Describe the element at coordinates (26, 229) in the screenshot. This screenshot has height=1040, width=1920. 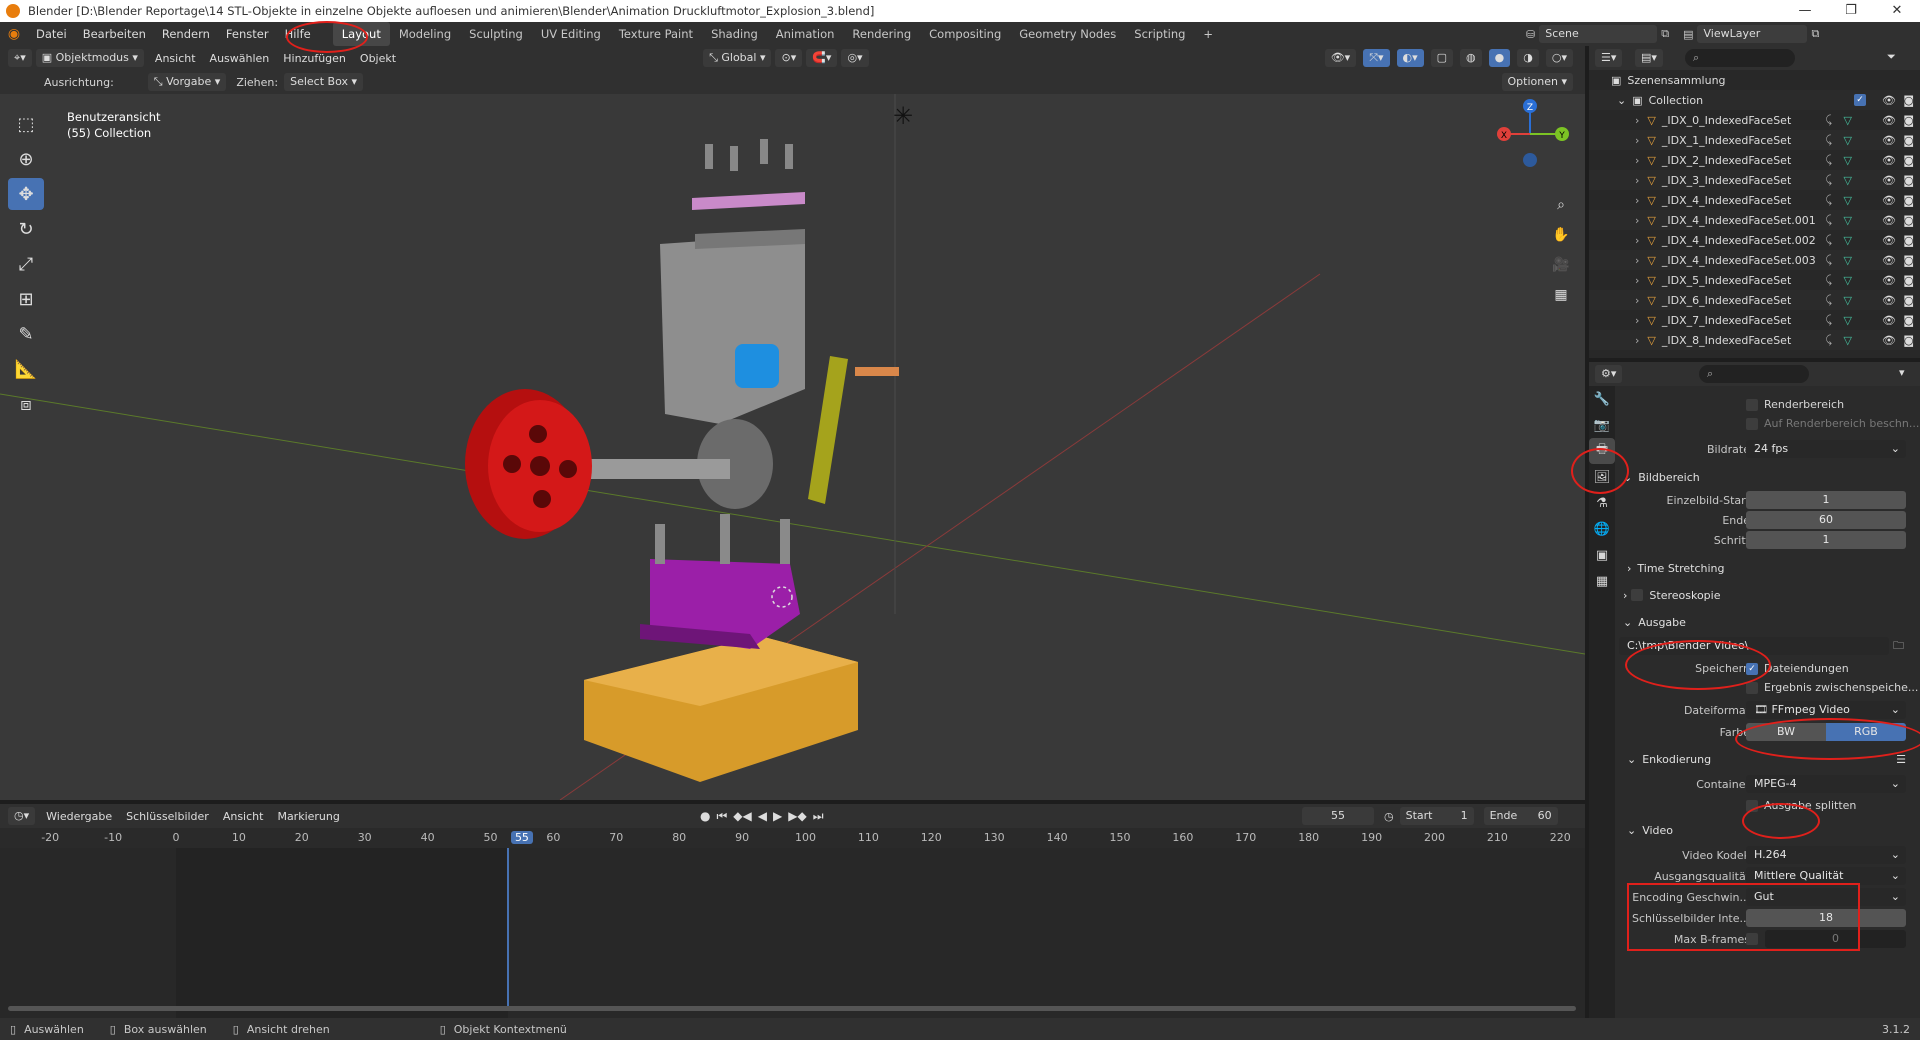
I see `rotate-icon: ↻` at that location.